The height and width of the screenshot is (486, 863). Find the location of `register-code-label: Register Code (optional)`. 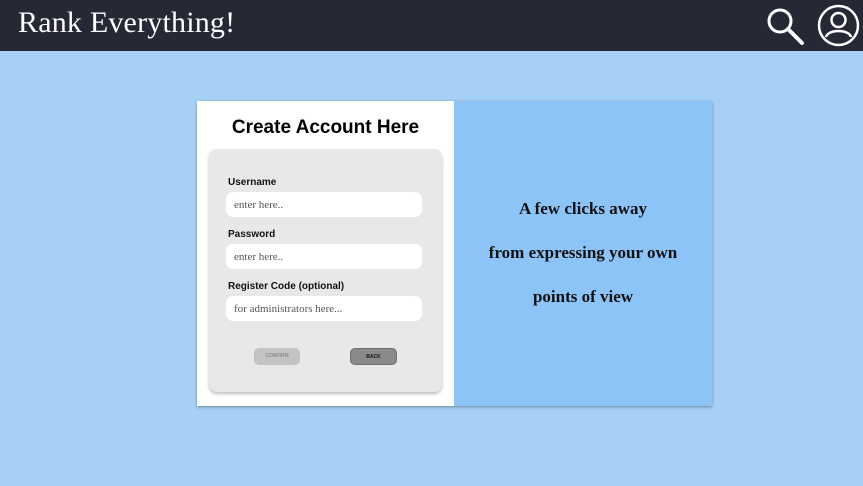

register-code-label: Register Code (optional) is located at coordinates (286, 286).